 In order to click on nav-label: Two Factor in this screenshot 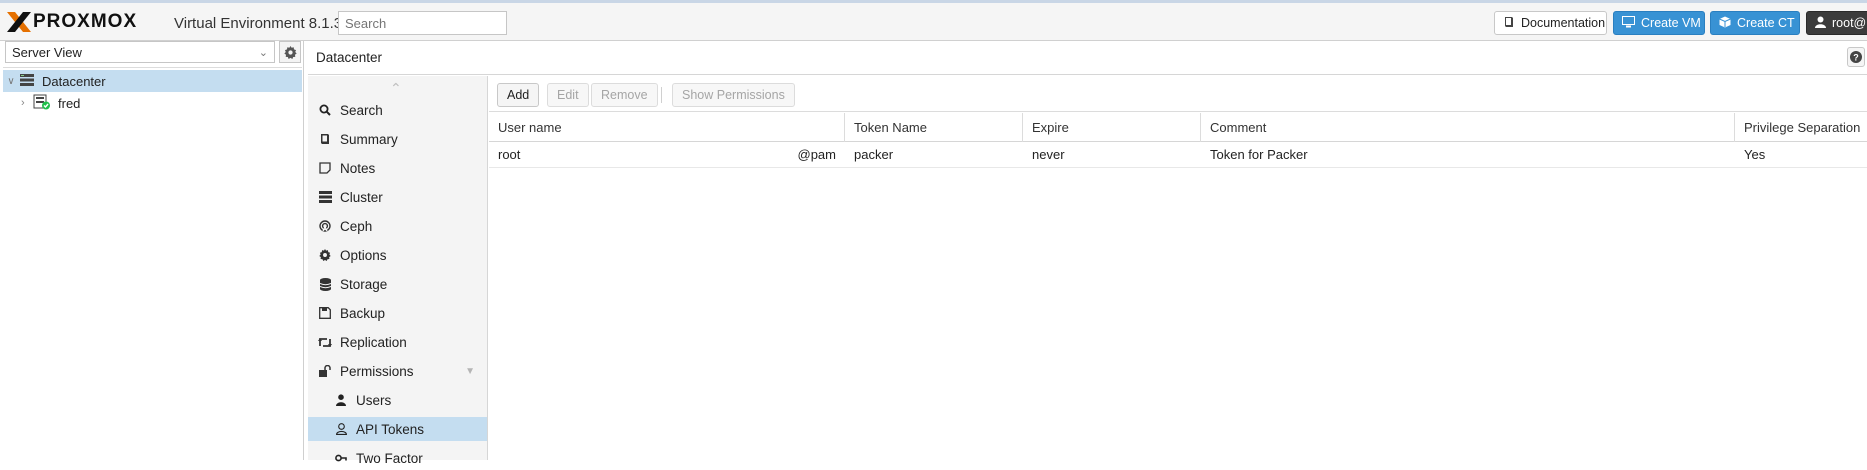, I will do `click(389, 458)`.